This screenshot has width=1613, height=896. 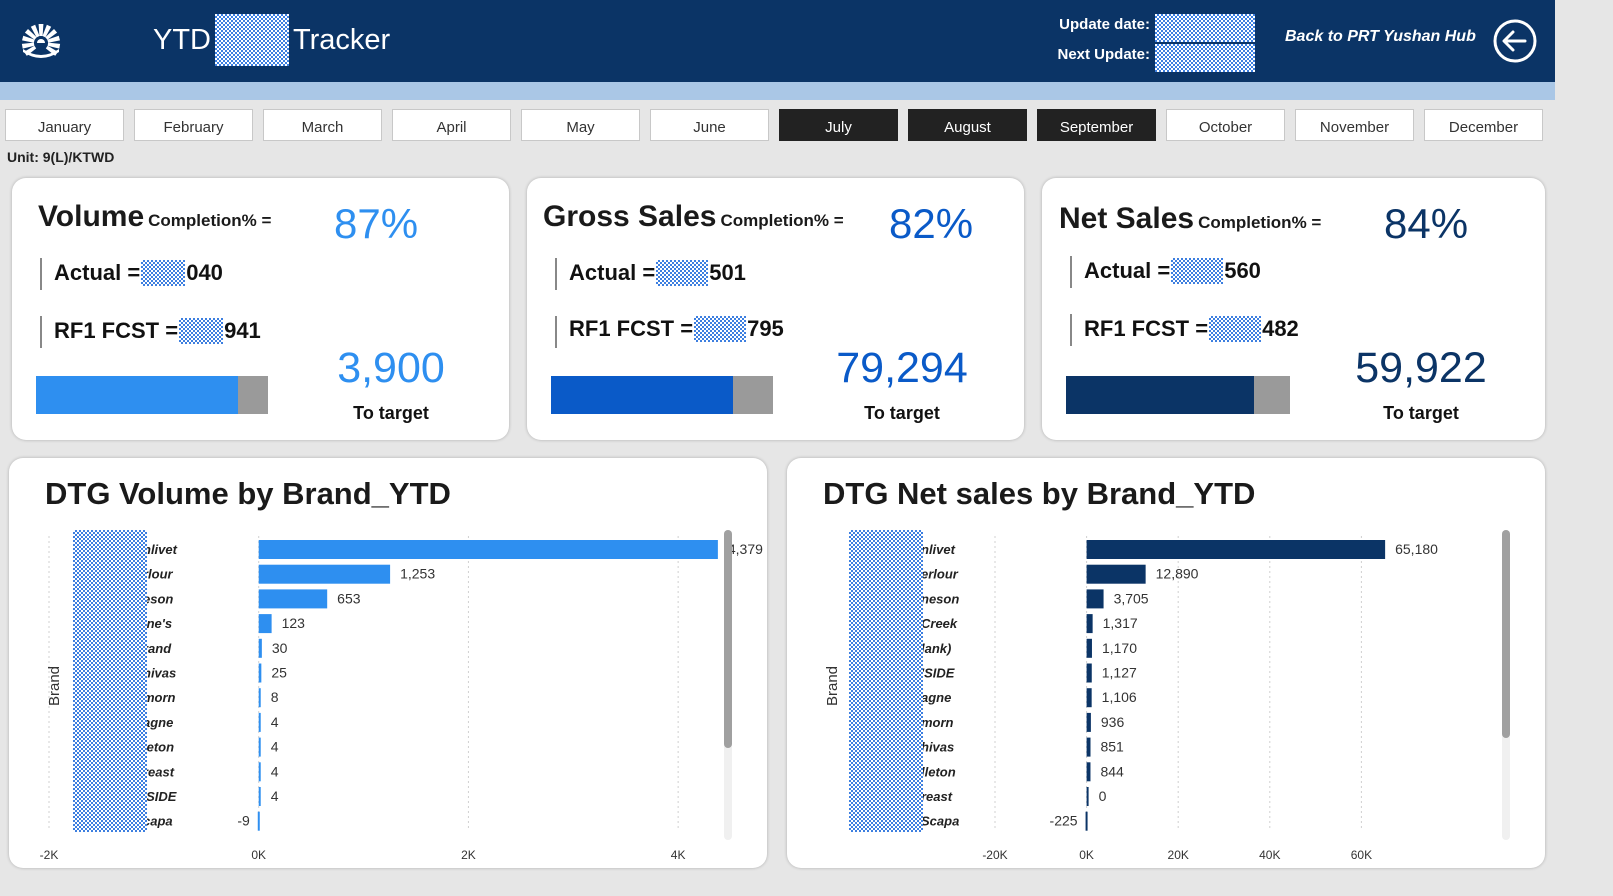 What do you see at coordinates (1205, 58) in the screenshot?
I see `redacted-next-update` at bounding box center [1205, 58].